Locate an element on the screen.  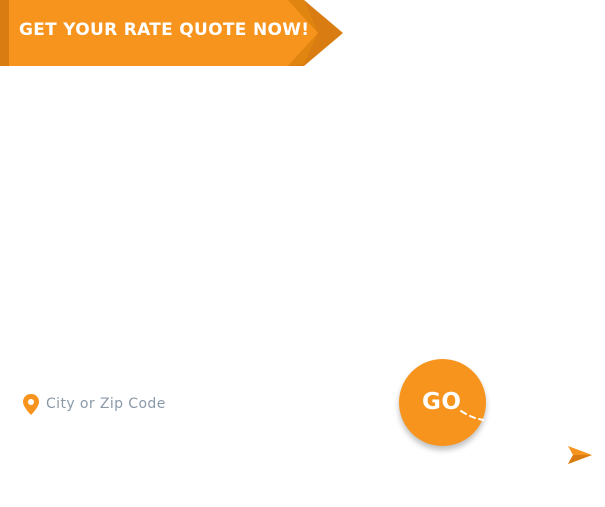
map-pin-icon is located at coordinates (31, 404).